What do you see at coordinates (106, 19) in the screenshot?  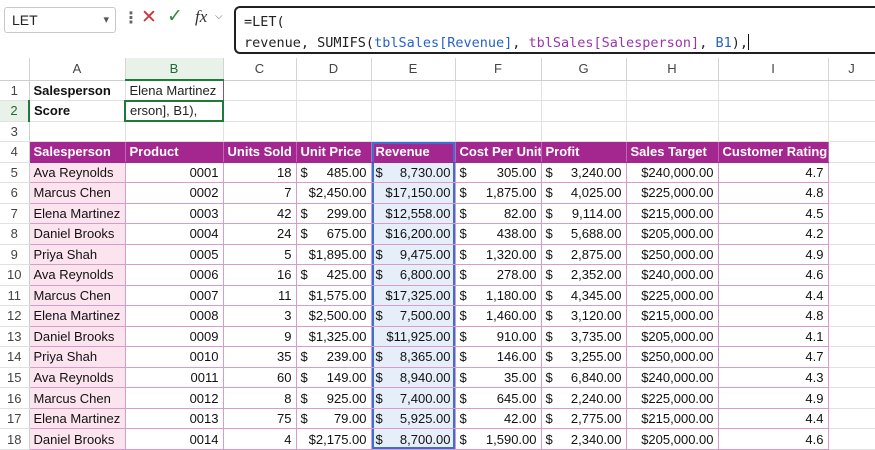 I see `chevron-down-icon: ▾` at bounding box center [106, 19].